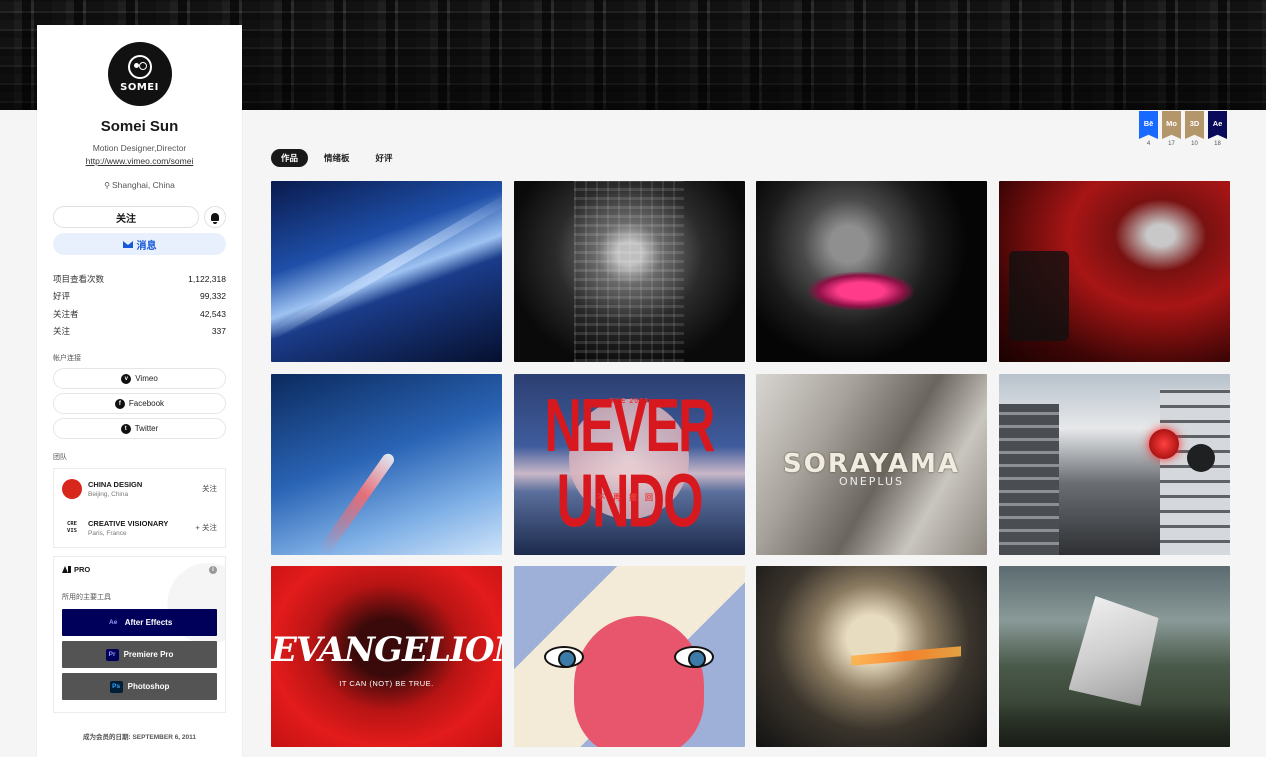 The height and width of the screenshot is (757, 1266). I want to click on pro-label: PRO, so click(82, 569).